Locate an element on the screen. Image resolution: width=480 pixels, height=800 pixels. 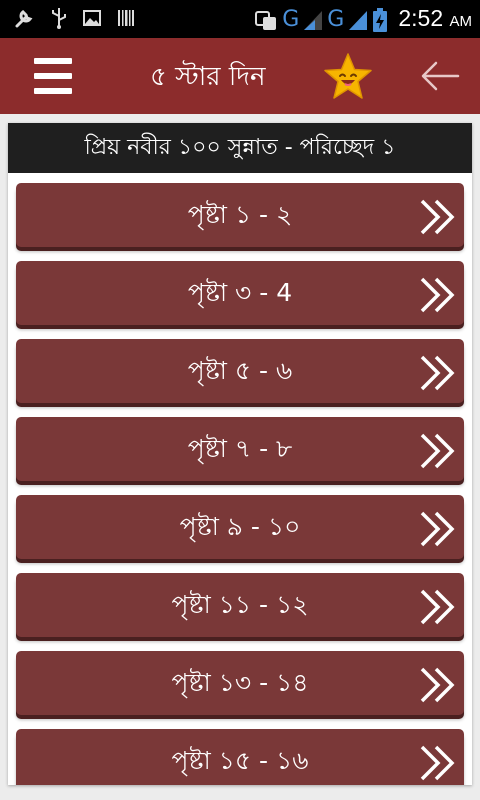
page-list-item: পৃষ্টা ৫ - ৬ is located at coordinates (240, 371).